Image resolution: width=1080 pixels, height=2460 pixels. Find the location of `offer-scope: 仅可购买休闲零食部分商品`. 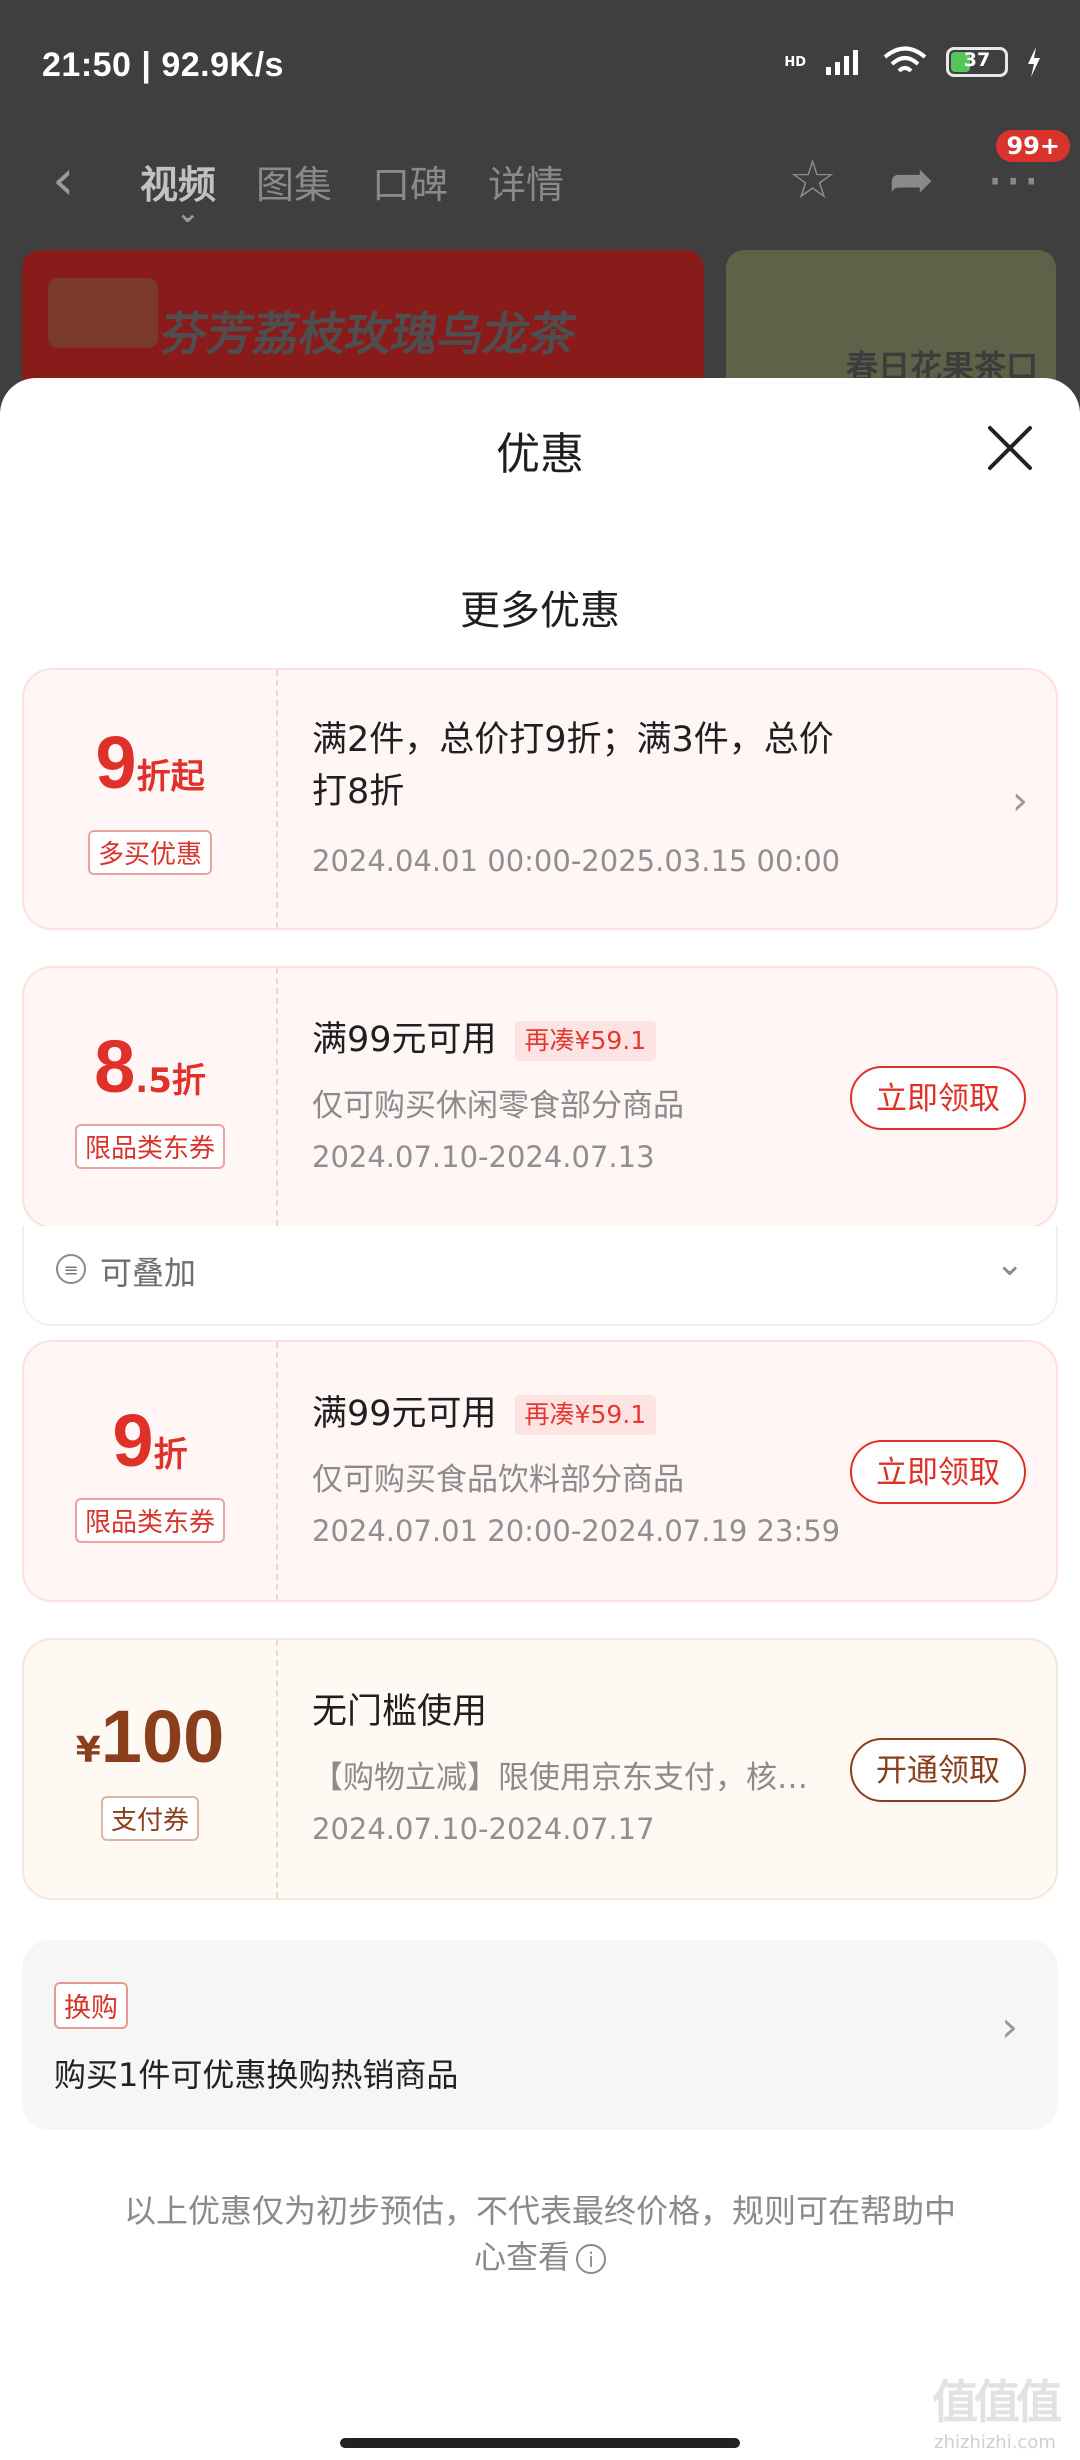

offer-scope: 仅可购买休闲零食部分商品 is located at coordinates (498, 1106).